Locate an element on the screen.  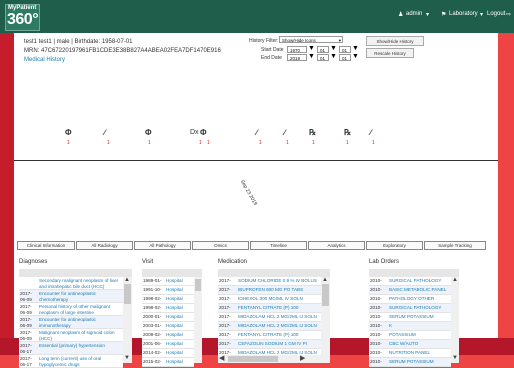
table-row: 1998-02-14 Hospital Encounter is located at coordinates (168, 299).